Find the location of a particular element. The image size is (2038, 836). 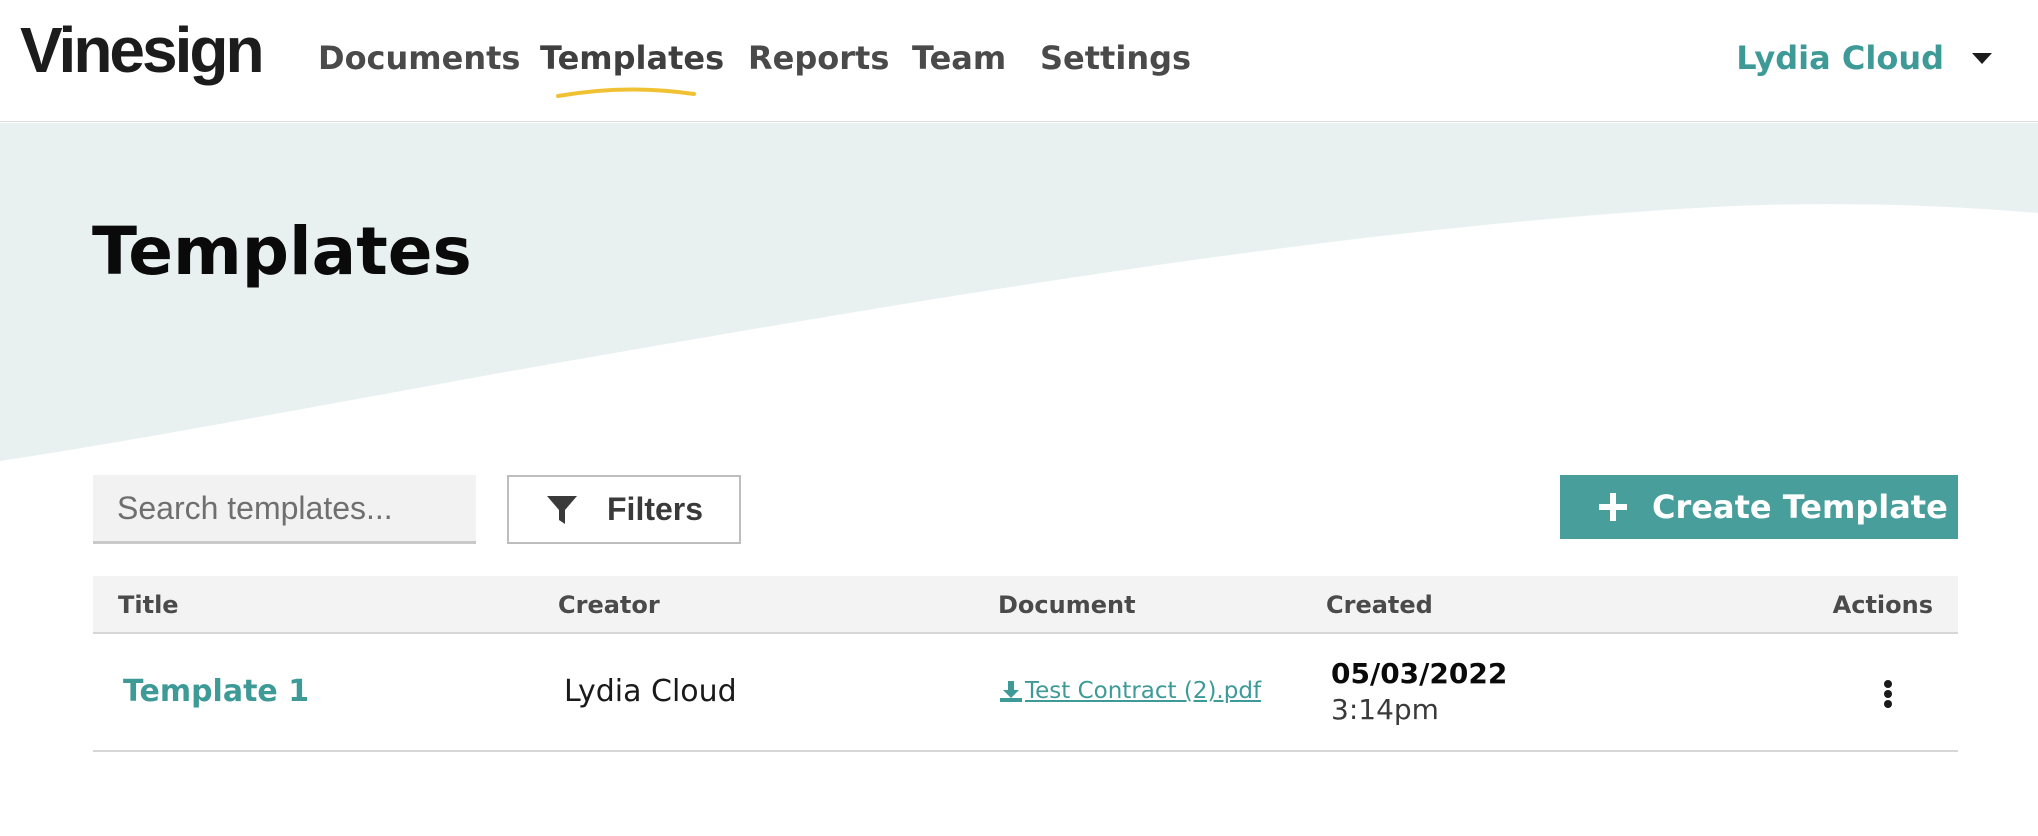

nav-reports: Reports is located at coordinates (818, 58).